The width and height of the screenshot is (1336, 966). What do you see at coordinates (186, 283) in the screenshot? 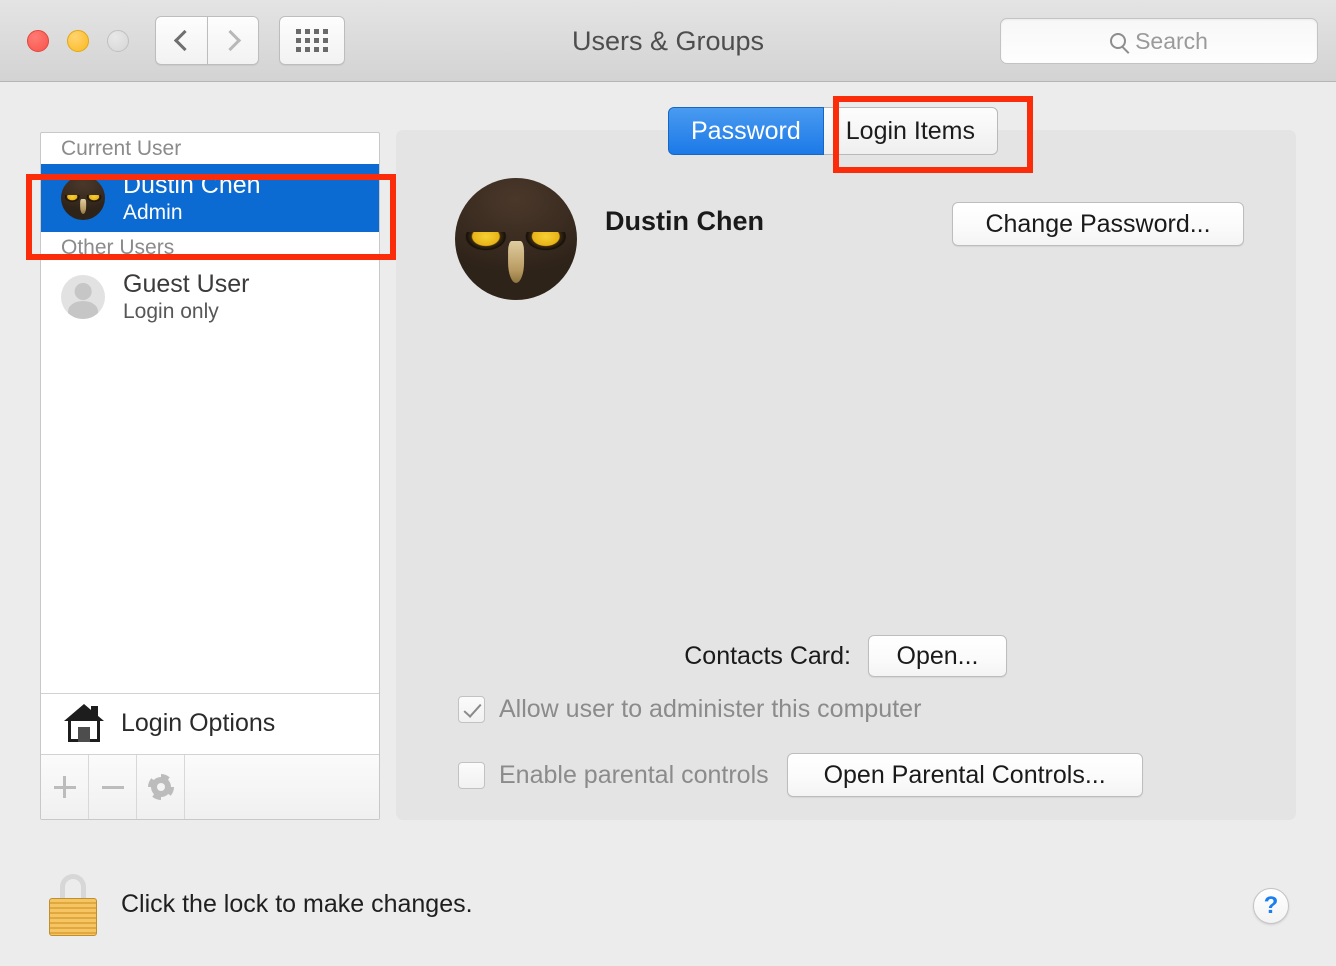
I see `user-name: Guest User` at bounding box center [186, 283].